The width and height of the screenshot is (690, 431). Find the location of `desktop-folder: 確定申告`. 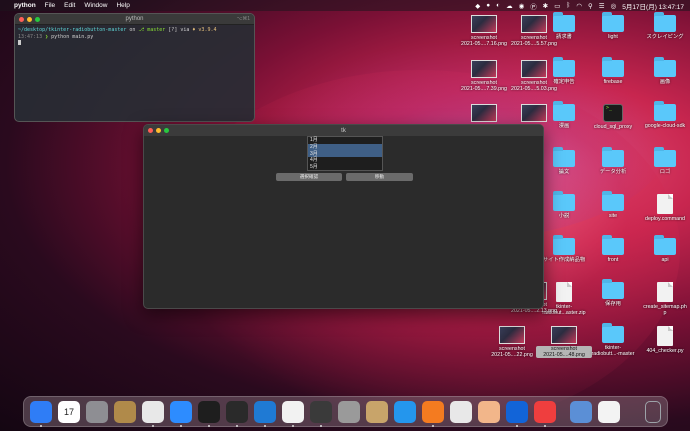

desktop-folder: 確定申告 is located at coordinates (564, 71).